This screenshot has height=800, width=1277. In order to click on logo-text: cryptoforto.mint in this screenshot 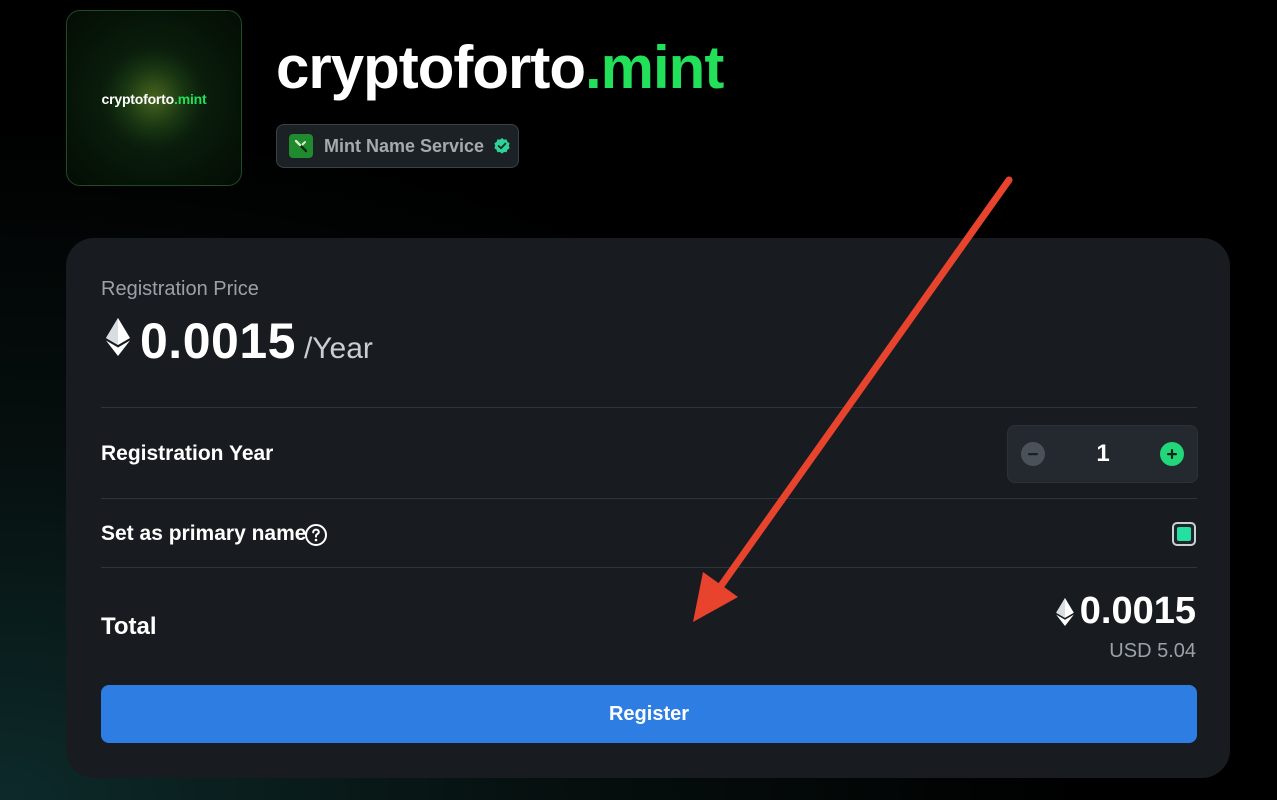, I will do `click(154, 99)`.